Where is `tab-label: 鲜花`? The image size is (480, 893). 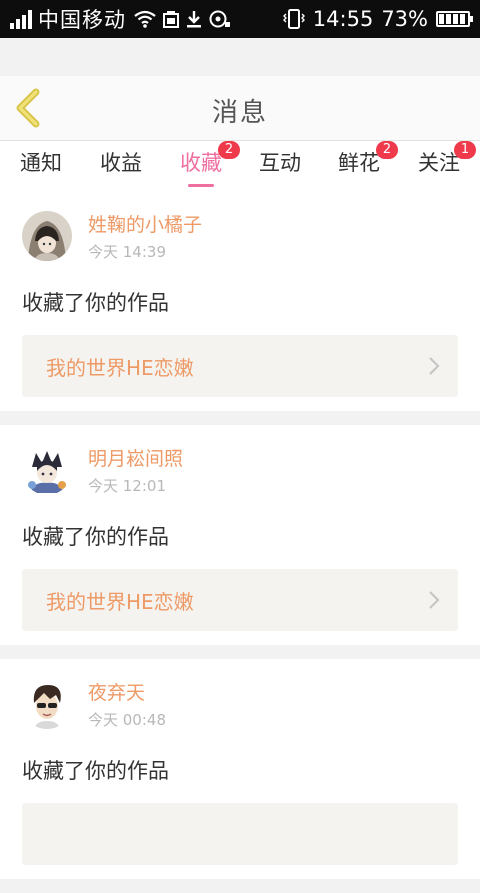
tab-label: 鲜花 is located at coordinates (359, 163).